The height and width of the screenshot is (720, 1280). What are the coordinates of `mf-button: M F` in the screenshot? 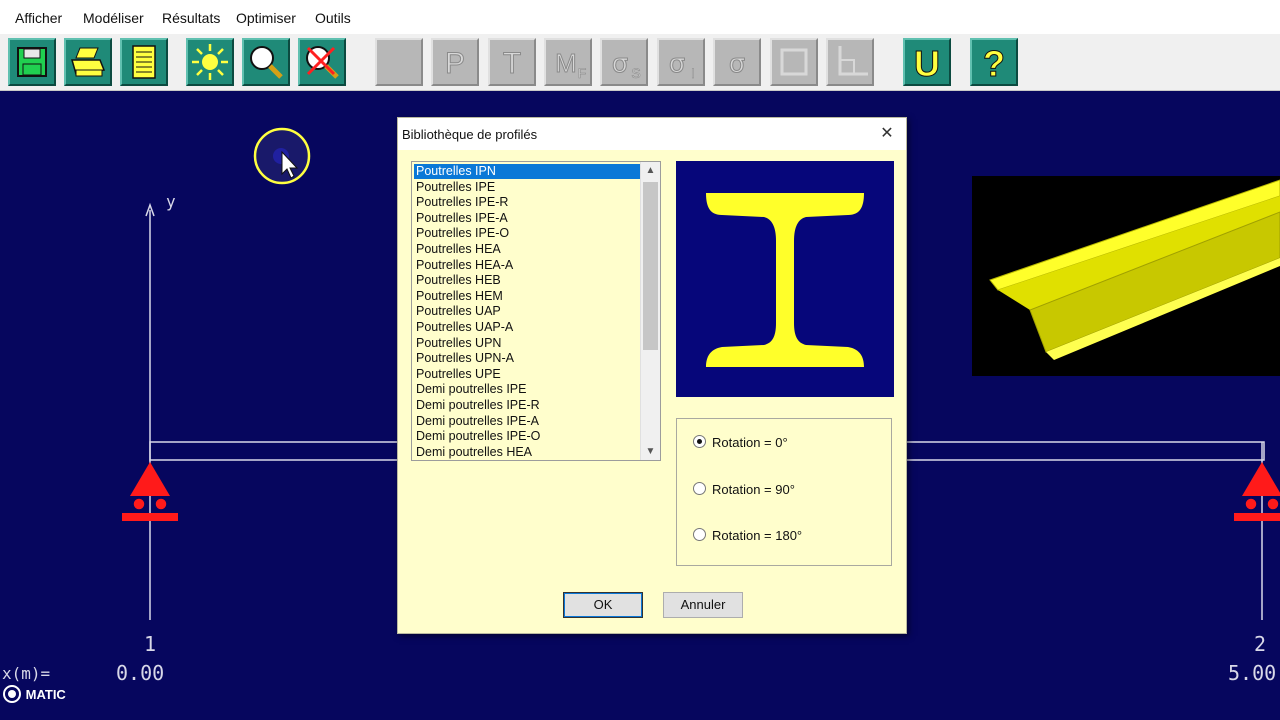 It's located at (568, 62).